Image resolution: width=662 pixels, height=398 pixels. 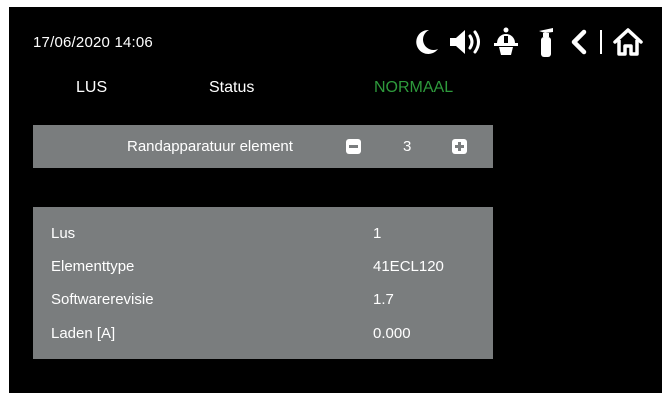 I want to click on firefighter-helmet-icon, so click(x=506, y=42).